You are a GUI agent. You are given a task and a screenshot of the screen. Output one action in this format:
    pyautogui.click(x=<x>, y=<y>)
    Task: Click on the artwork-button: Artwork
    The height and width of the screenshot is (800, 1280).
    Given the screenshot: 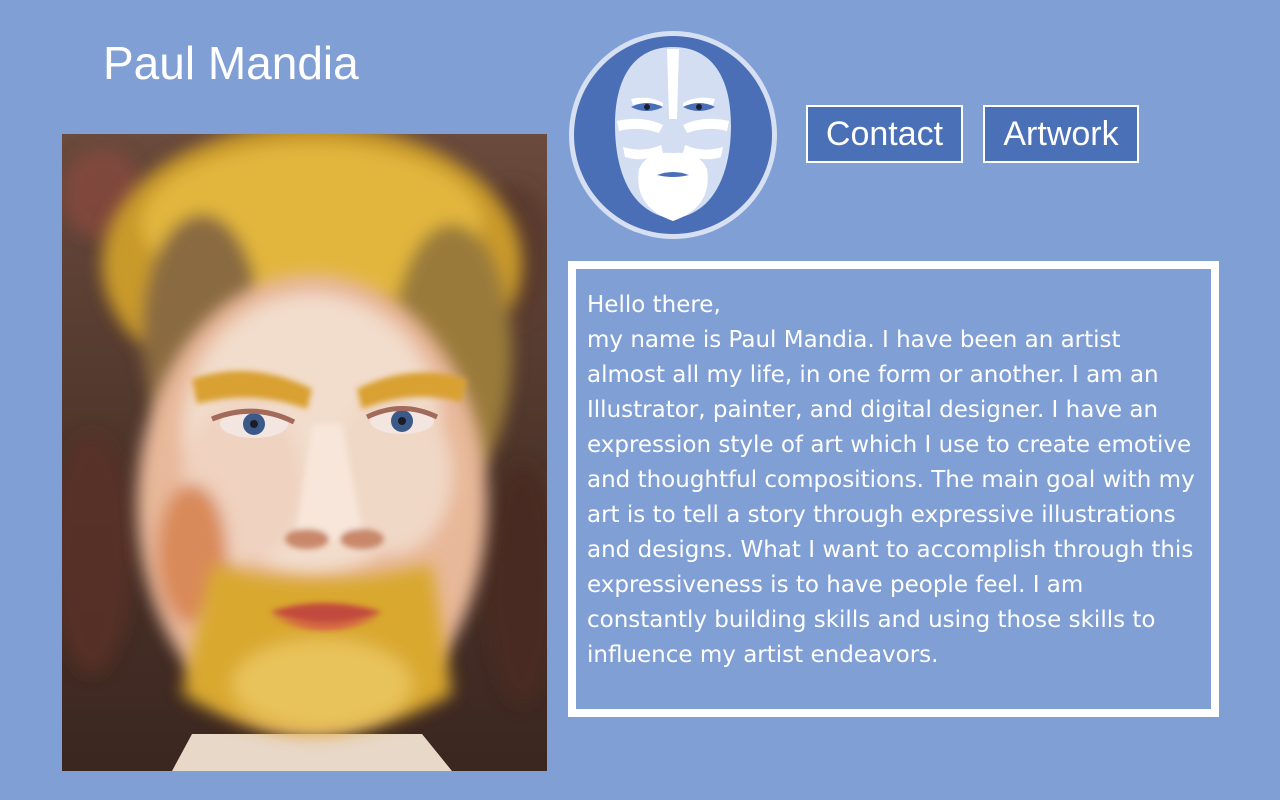 What is the action you would take?
    pyautogui.click(x=1061, y=134)
    